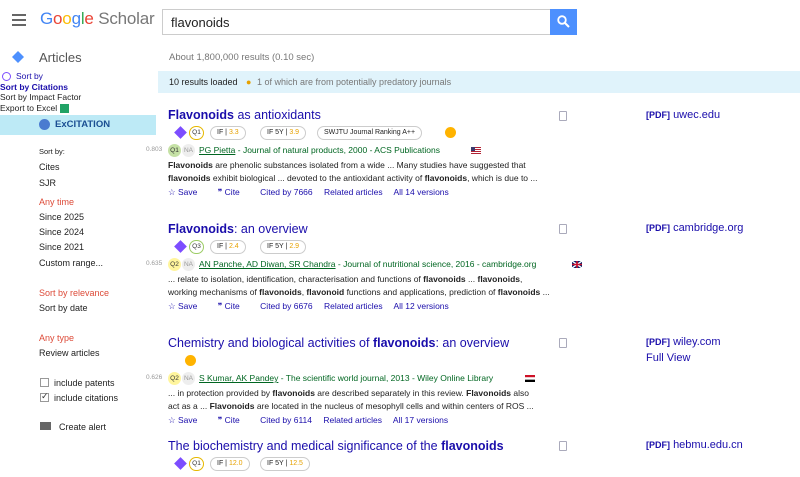  I want to click on sort-radio-icon, so click(6, 76).